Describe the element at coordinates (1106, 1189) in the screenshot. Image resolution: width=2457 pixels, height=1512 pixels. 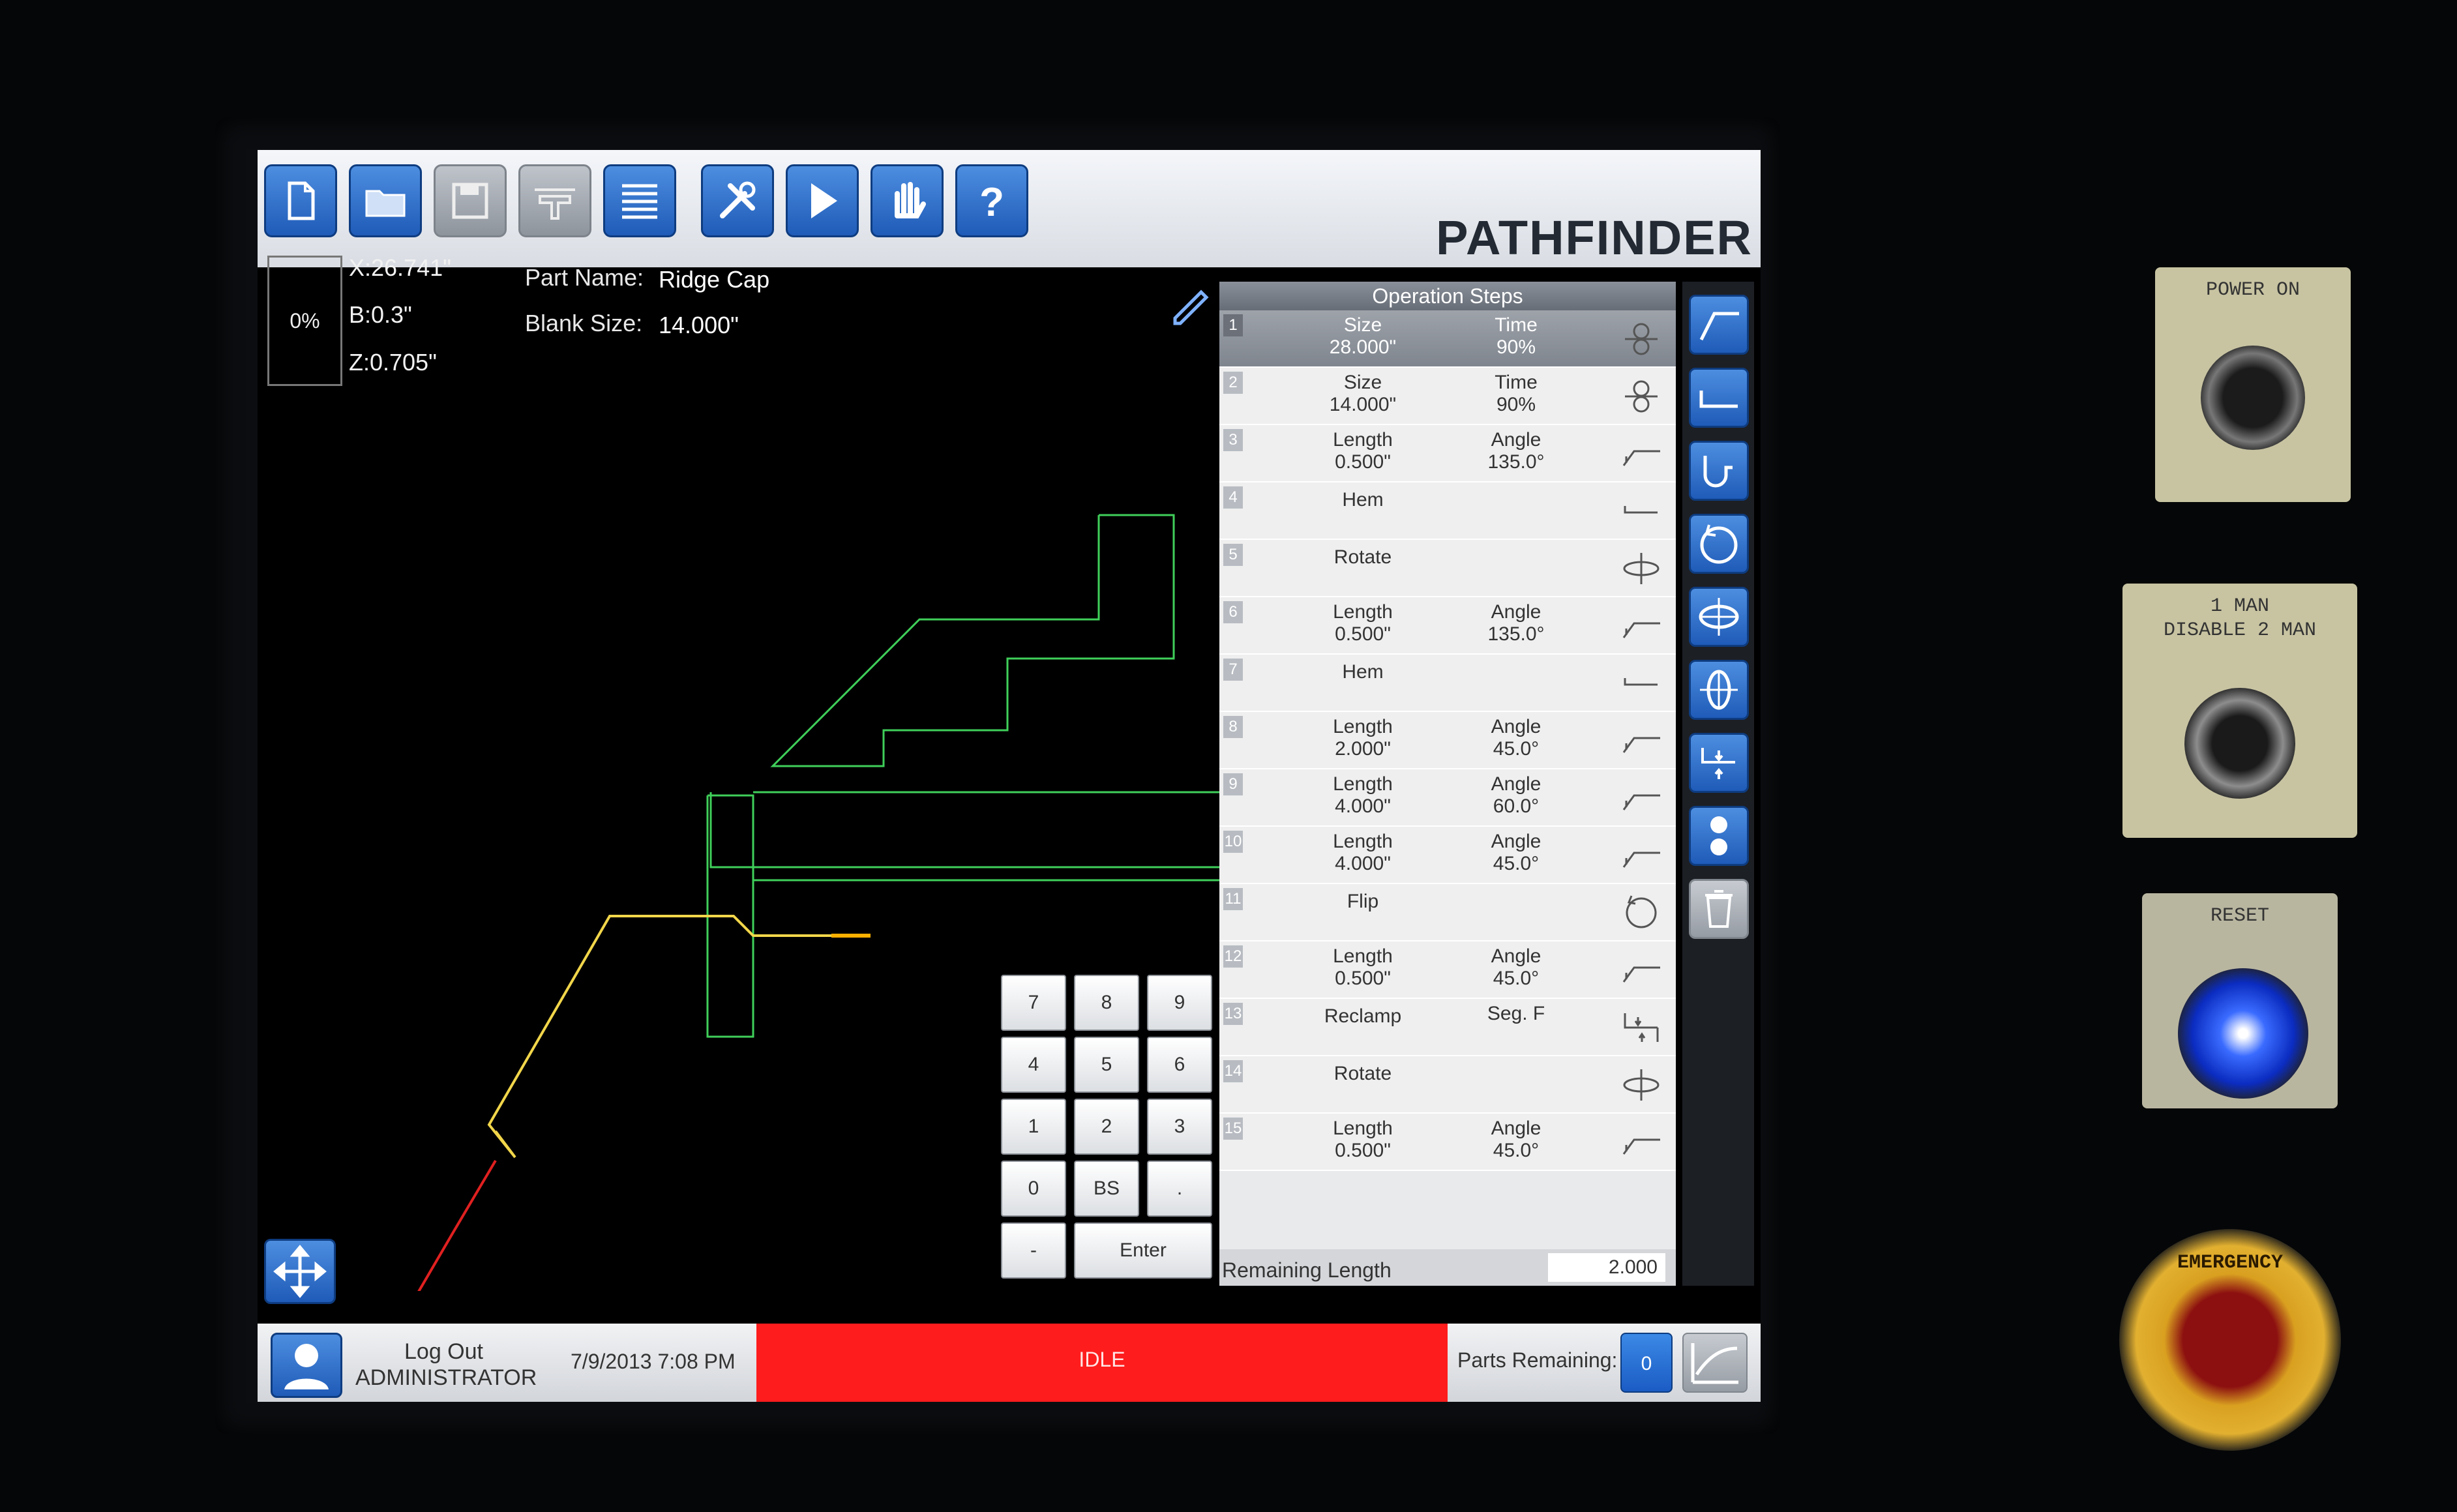
I see `key-backspace: BS` at that location.